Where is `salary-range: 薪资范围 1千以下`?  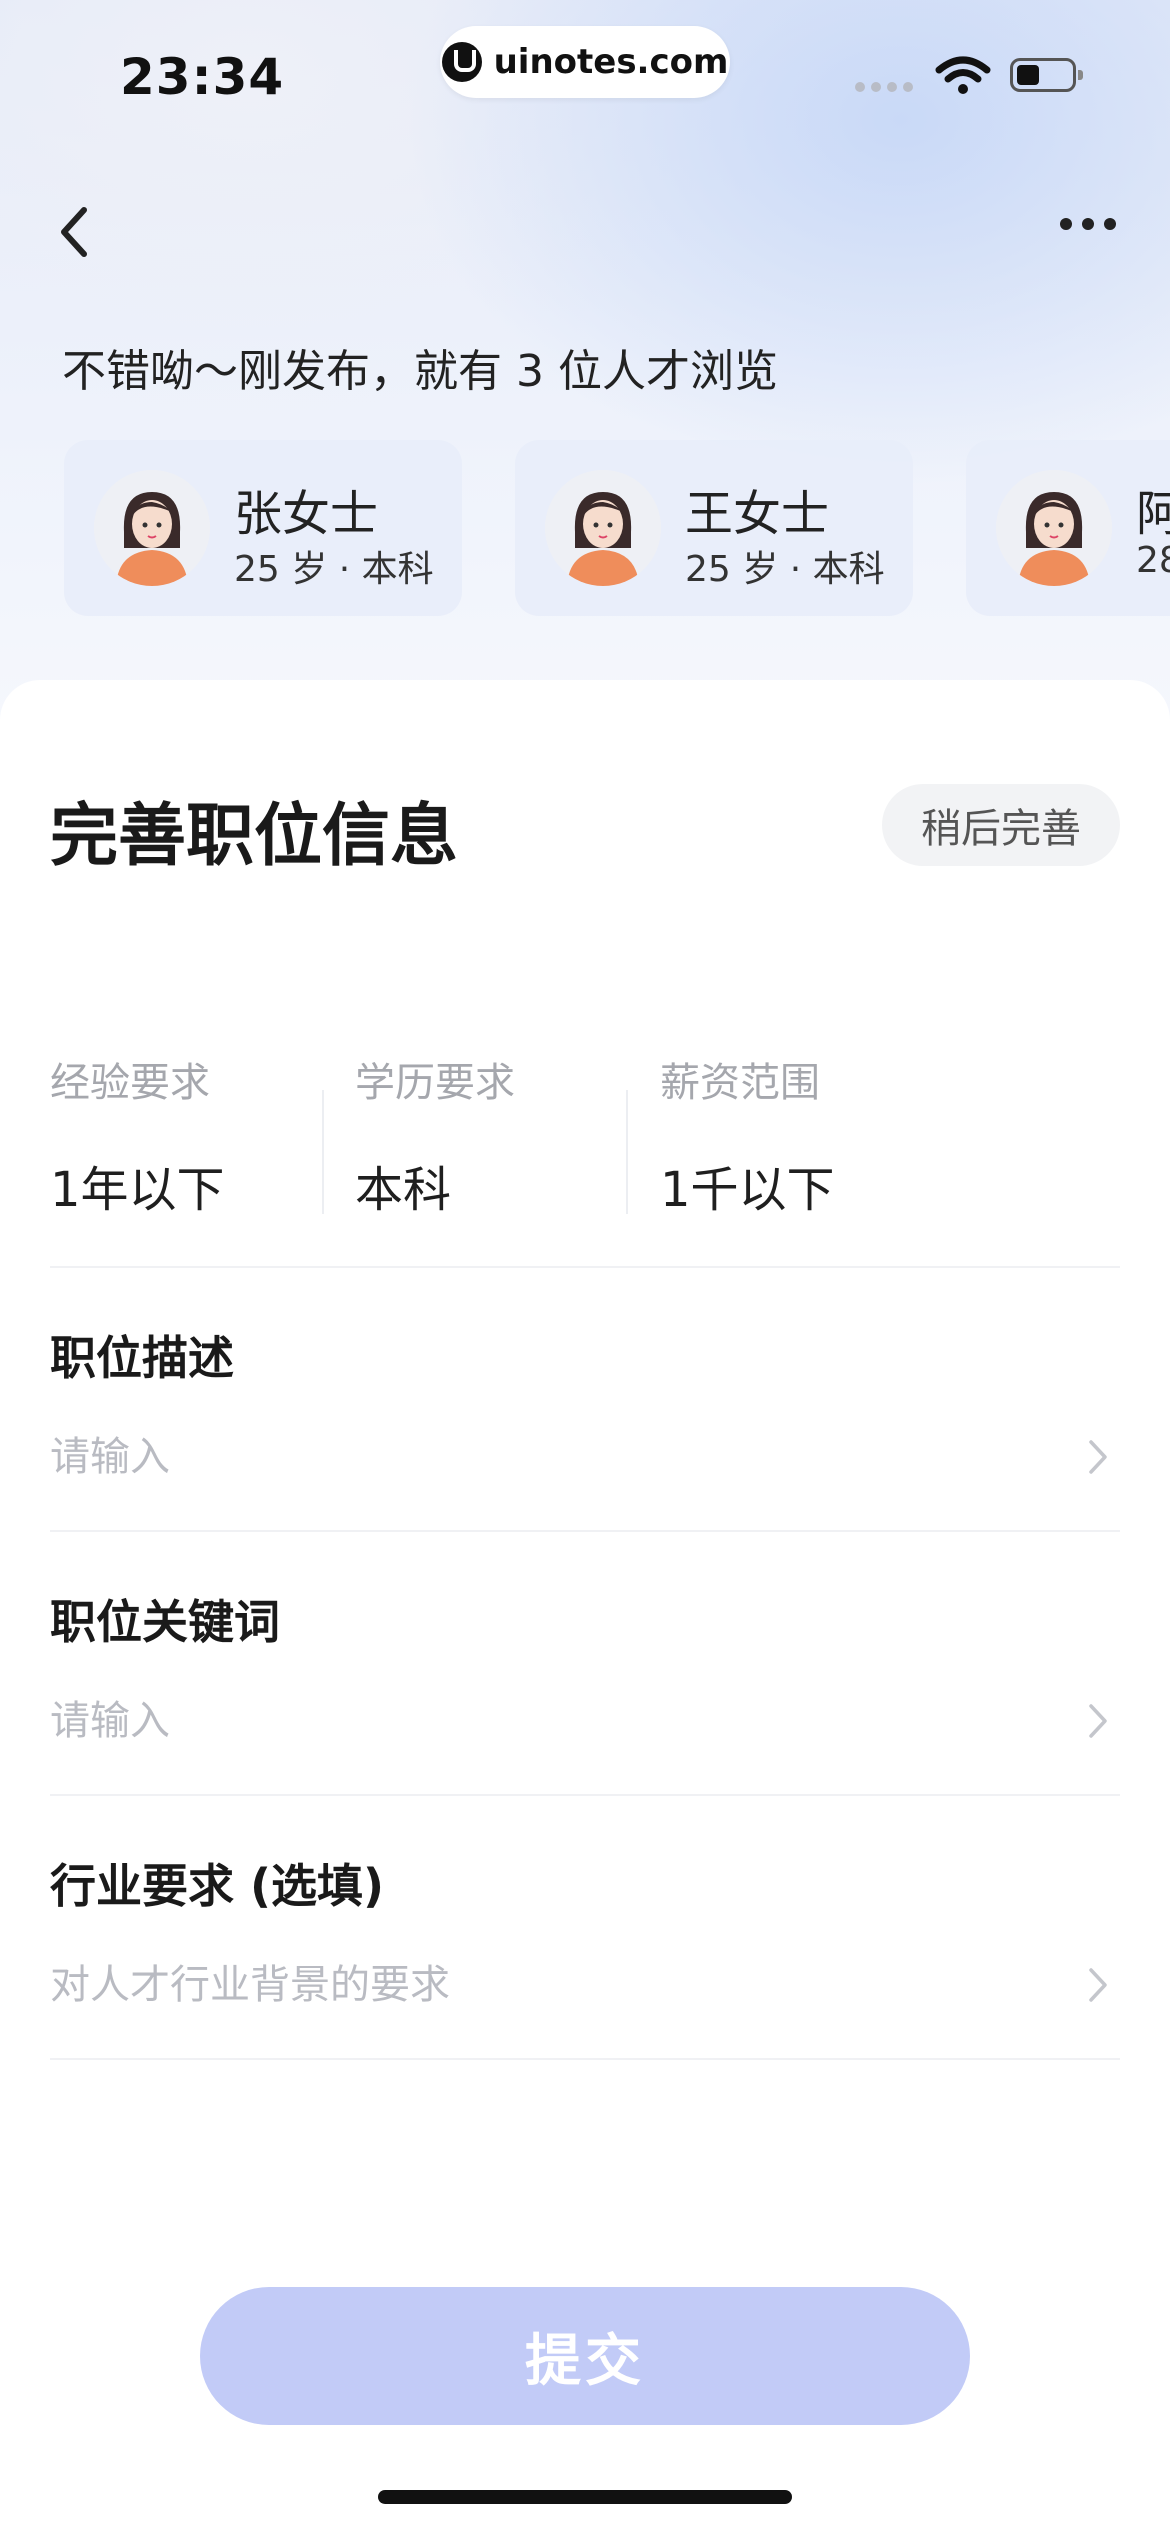 salary-range: 薪资范围 1千以下 is located at coordinates (810, 1135).